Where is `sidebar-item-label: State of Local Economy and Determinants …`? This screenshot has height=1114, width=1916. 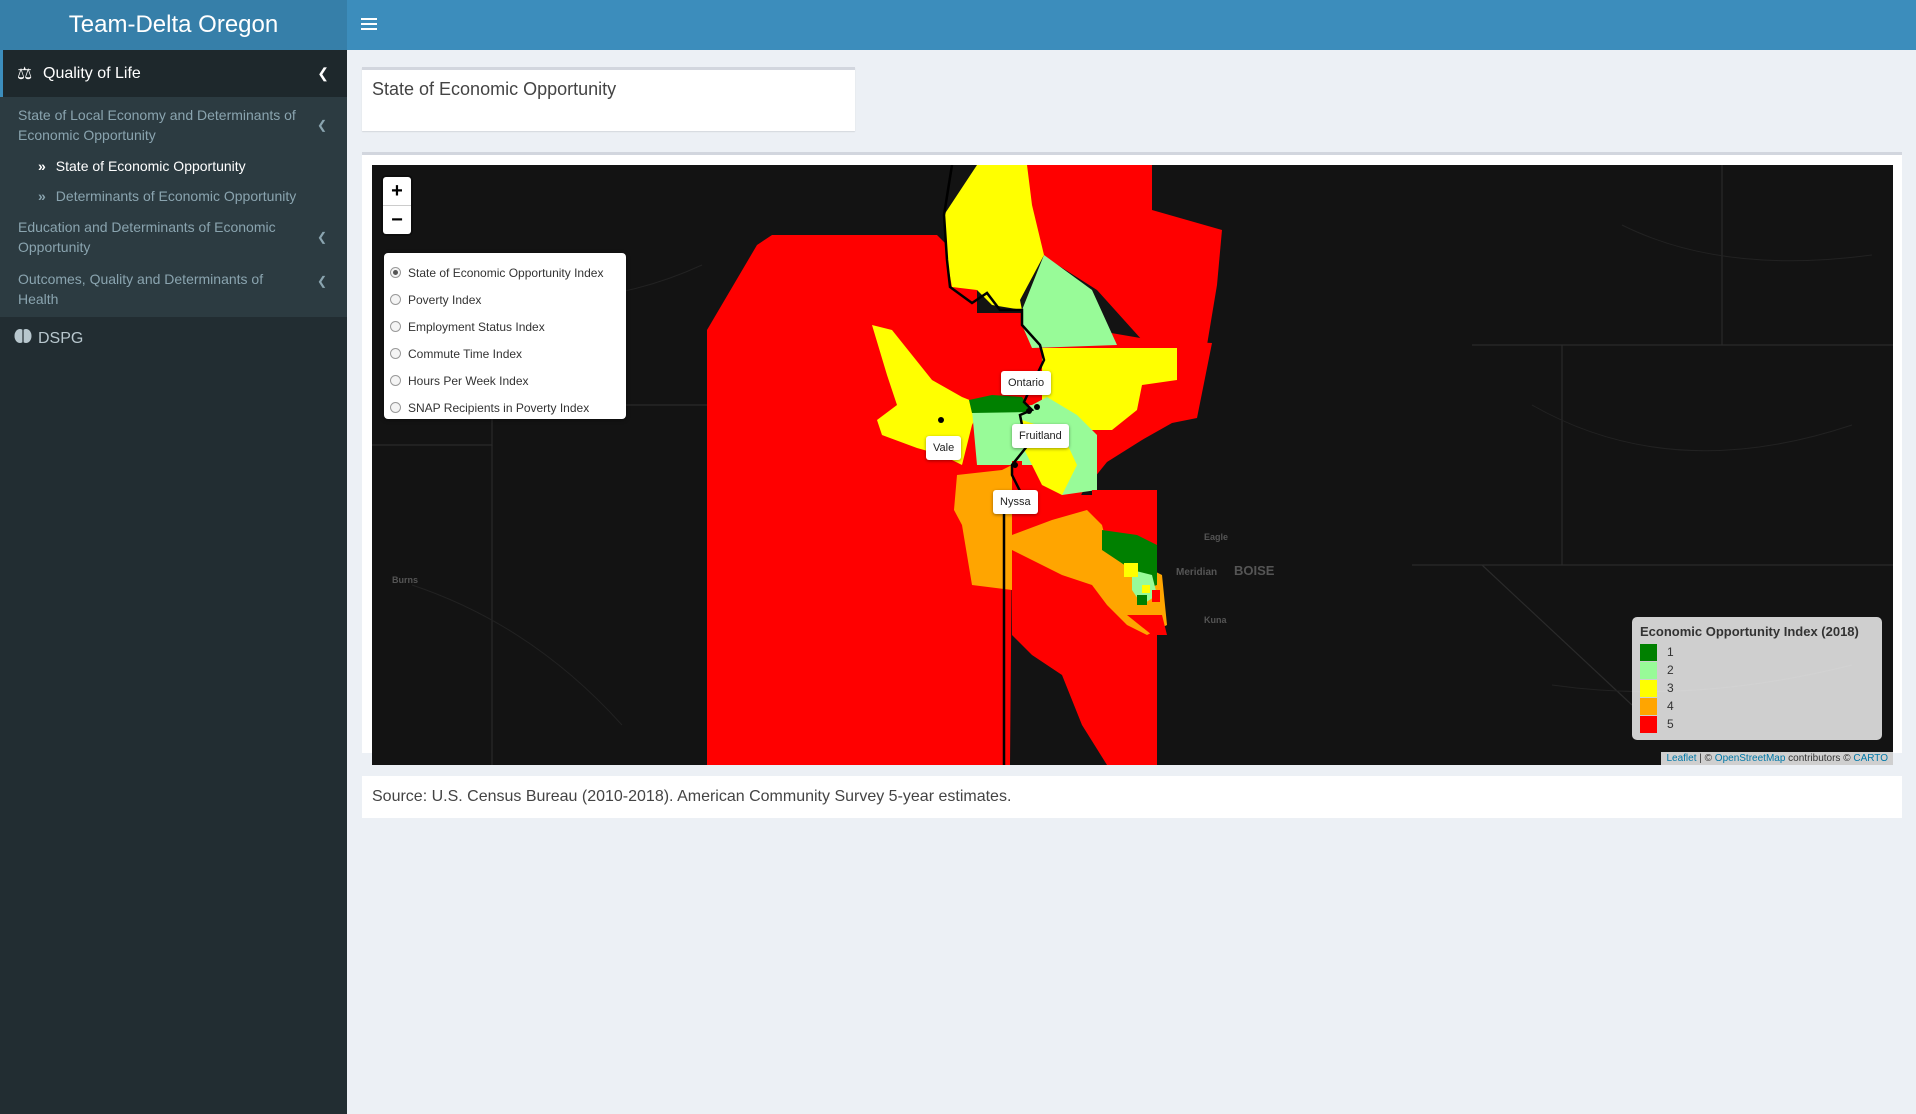 sidebar-item-label: State of Local Economy and Determinants … is located at coordinates (157, 125).